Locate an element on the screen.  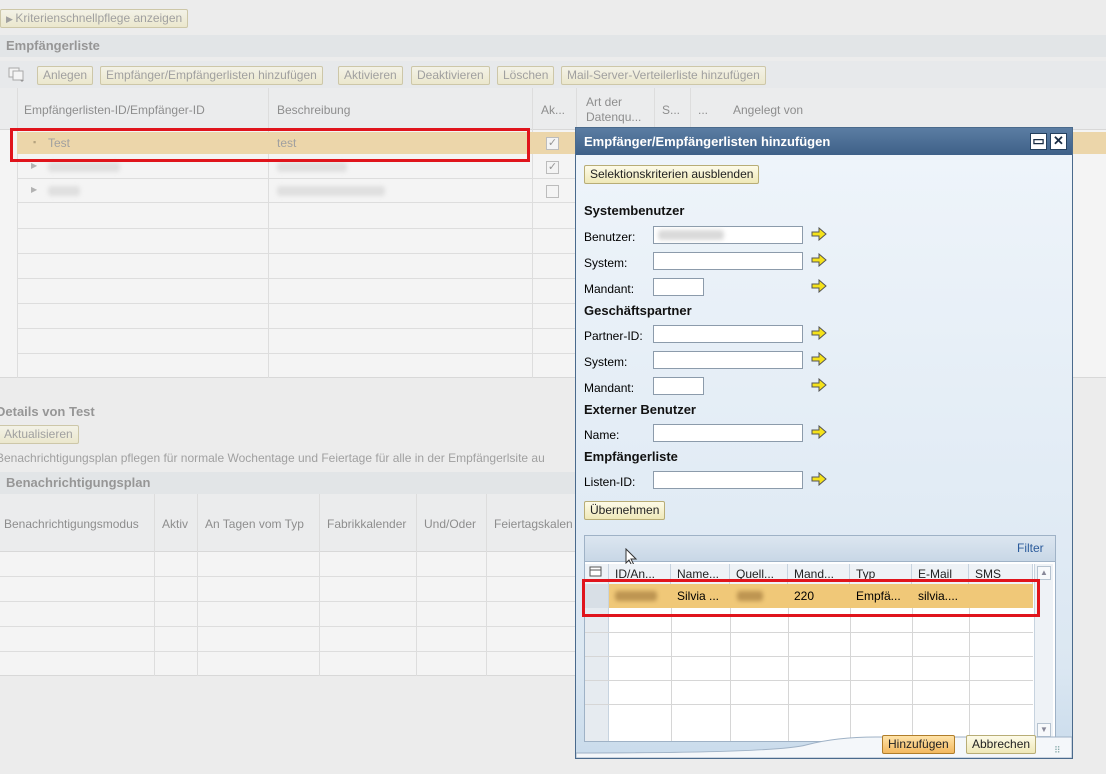
list-id-input is located at coordinates (728, 480).